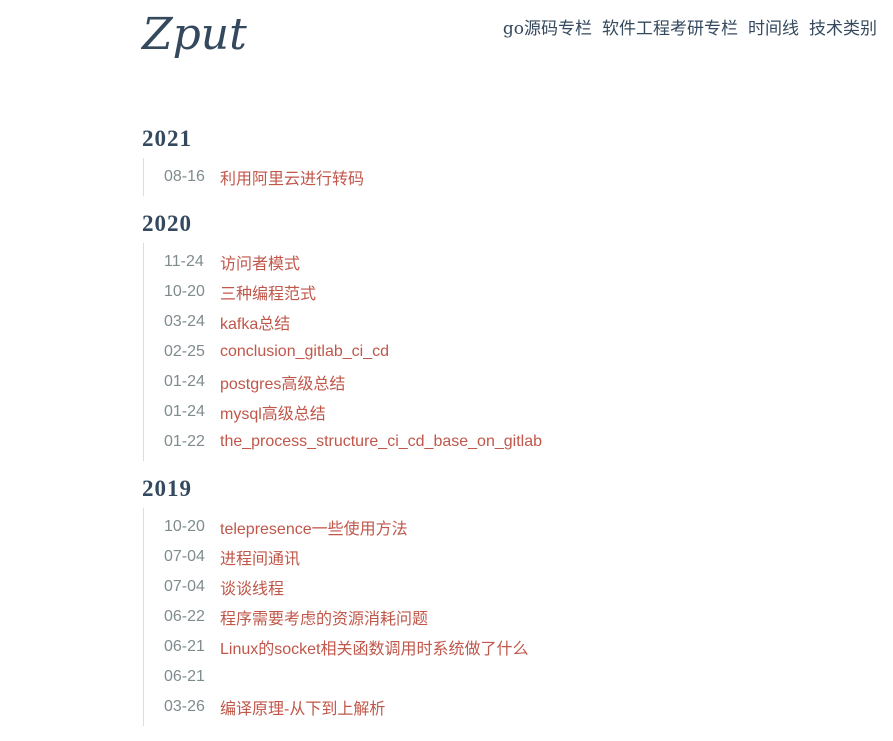 This screenshot has height=741, width=893. I want to click on post-item: 10-20 telepresence一些使用方法, so click(503, 527).